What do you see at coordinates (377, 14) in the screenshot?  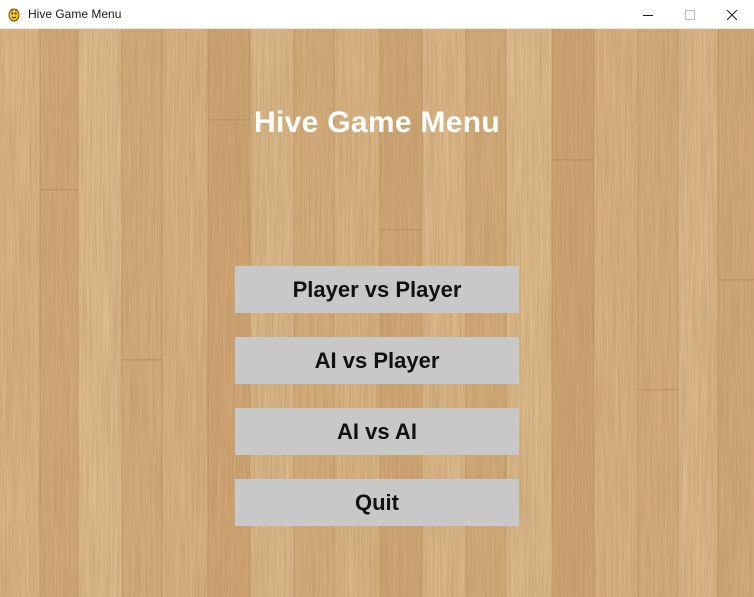 I see `title-bar: Hive Game Menu` at bounding box center [377, 14].